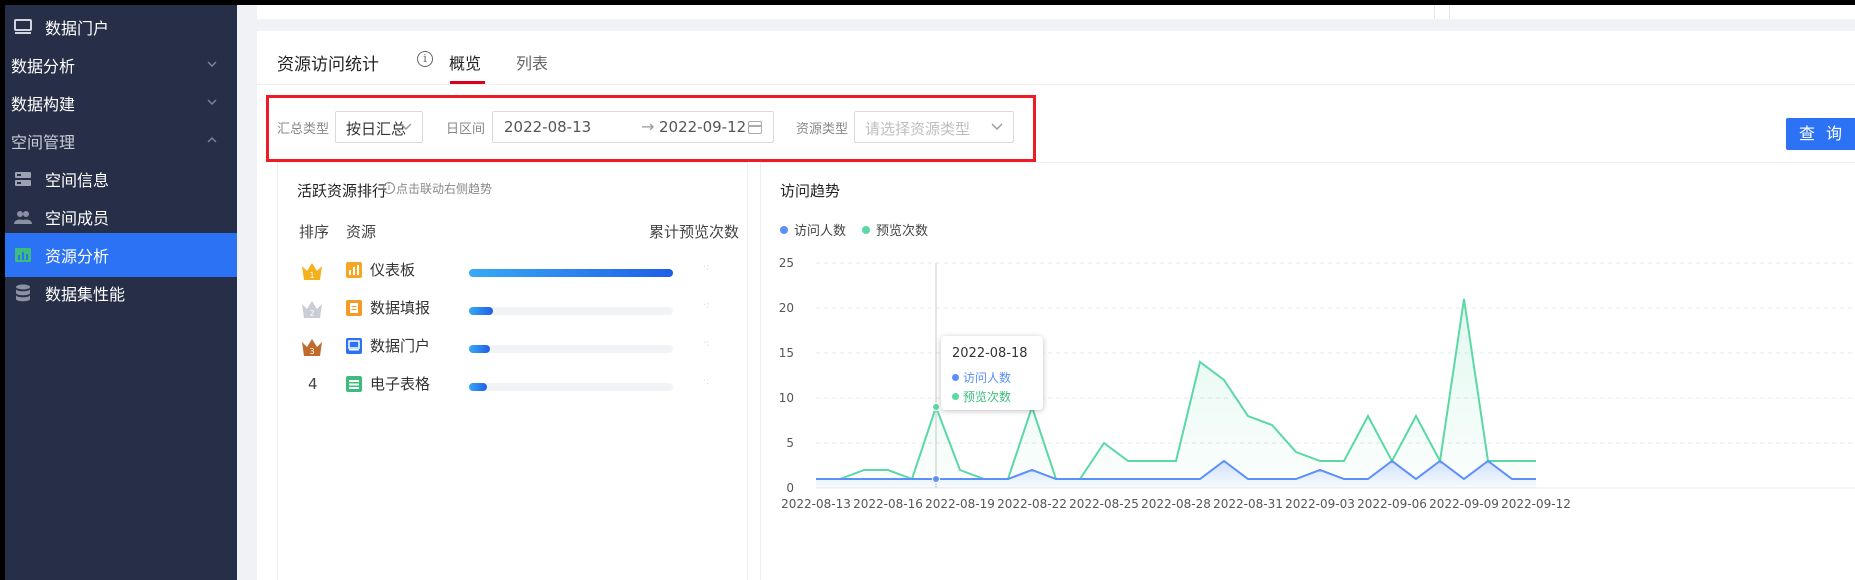  What do you see at coordinates (465, 62) in the screenshot?
I see `tab-overview: 概览` at bounding box center [465, 62].